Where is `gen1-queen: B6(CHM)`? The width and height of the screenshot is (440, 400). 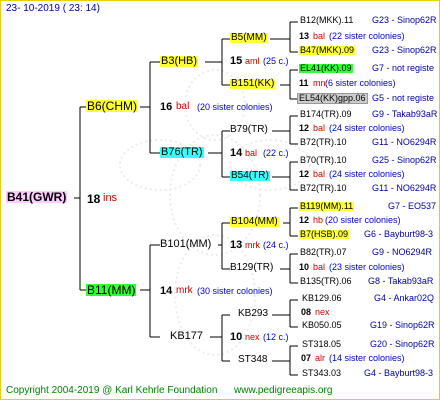
gen1-queen: B6(CHM) is located at coordinates (112, 106).